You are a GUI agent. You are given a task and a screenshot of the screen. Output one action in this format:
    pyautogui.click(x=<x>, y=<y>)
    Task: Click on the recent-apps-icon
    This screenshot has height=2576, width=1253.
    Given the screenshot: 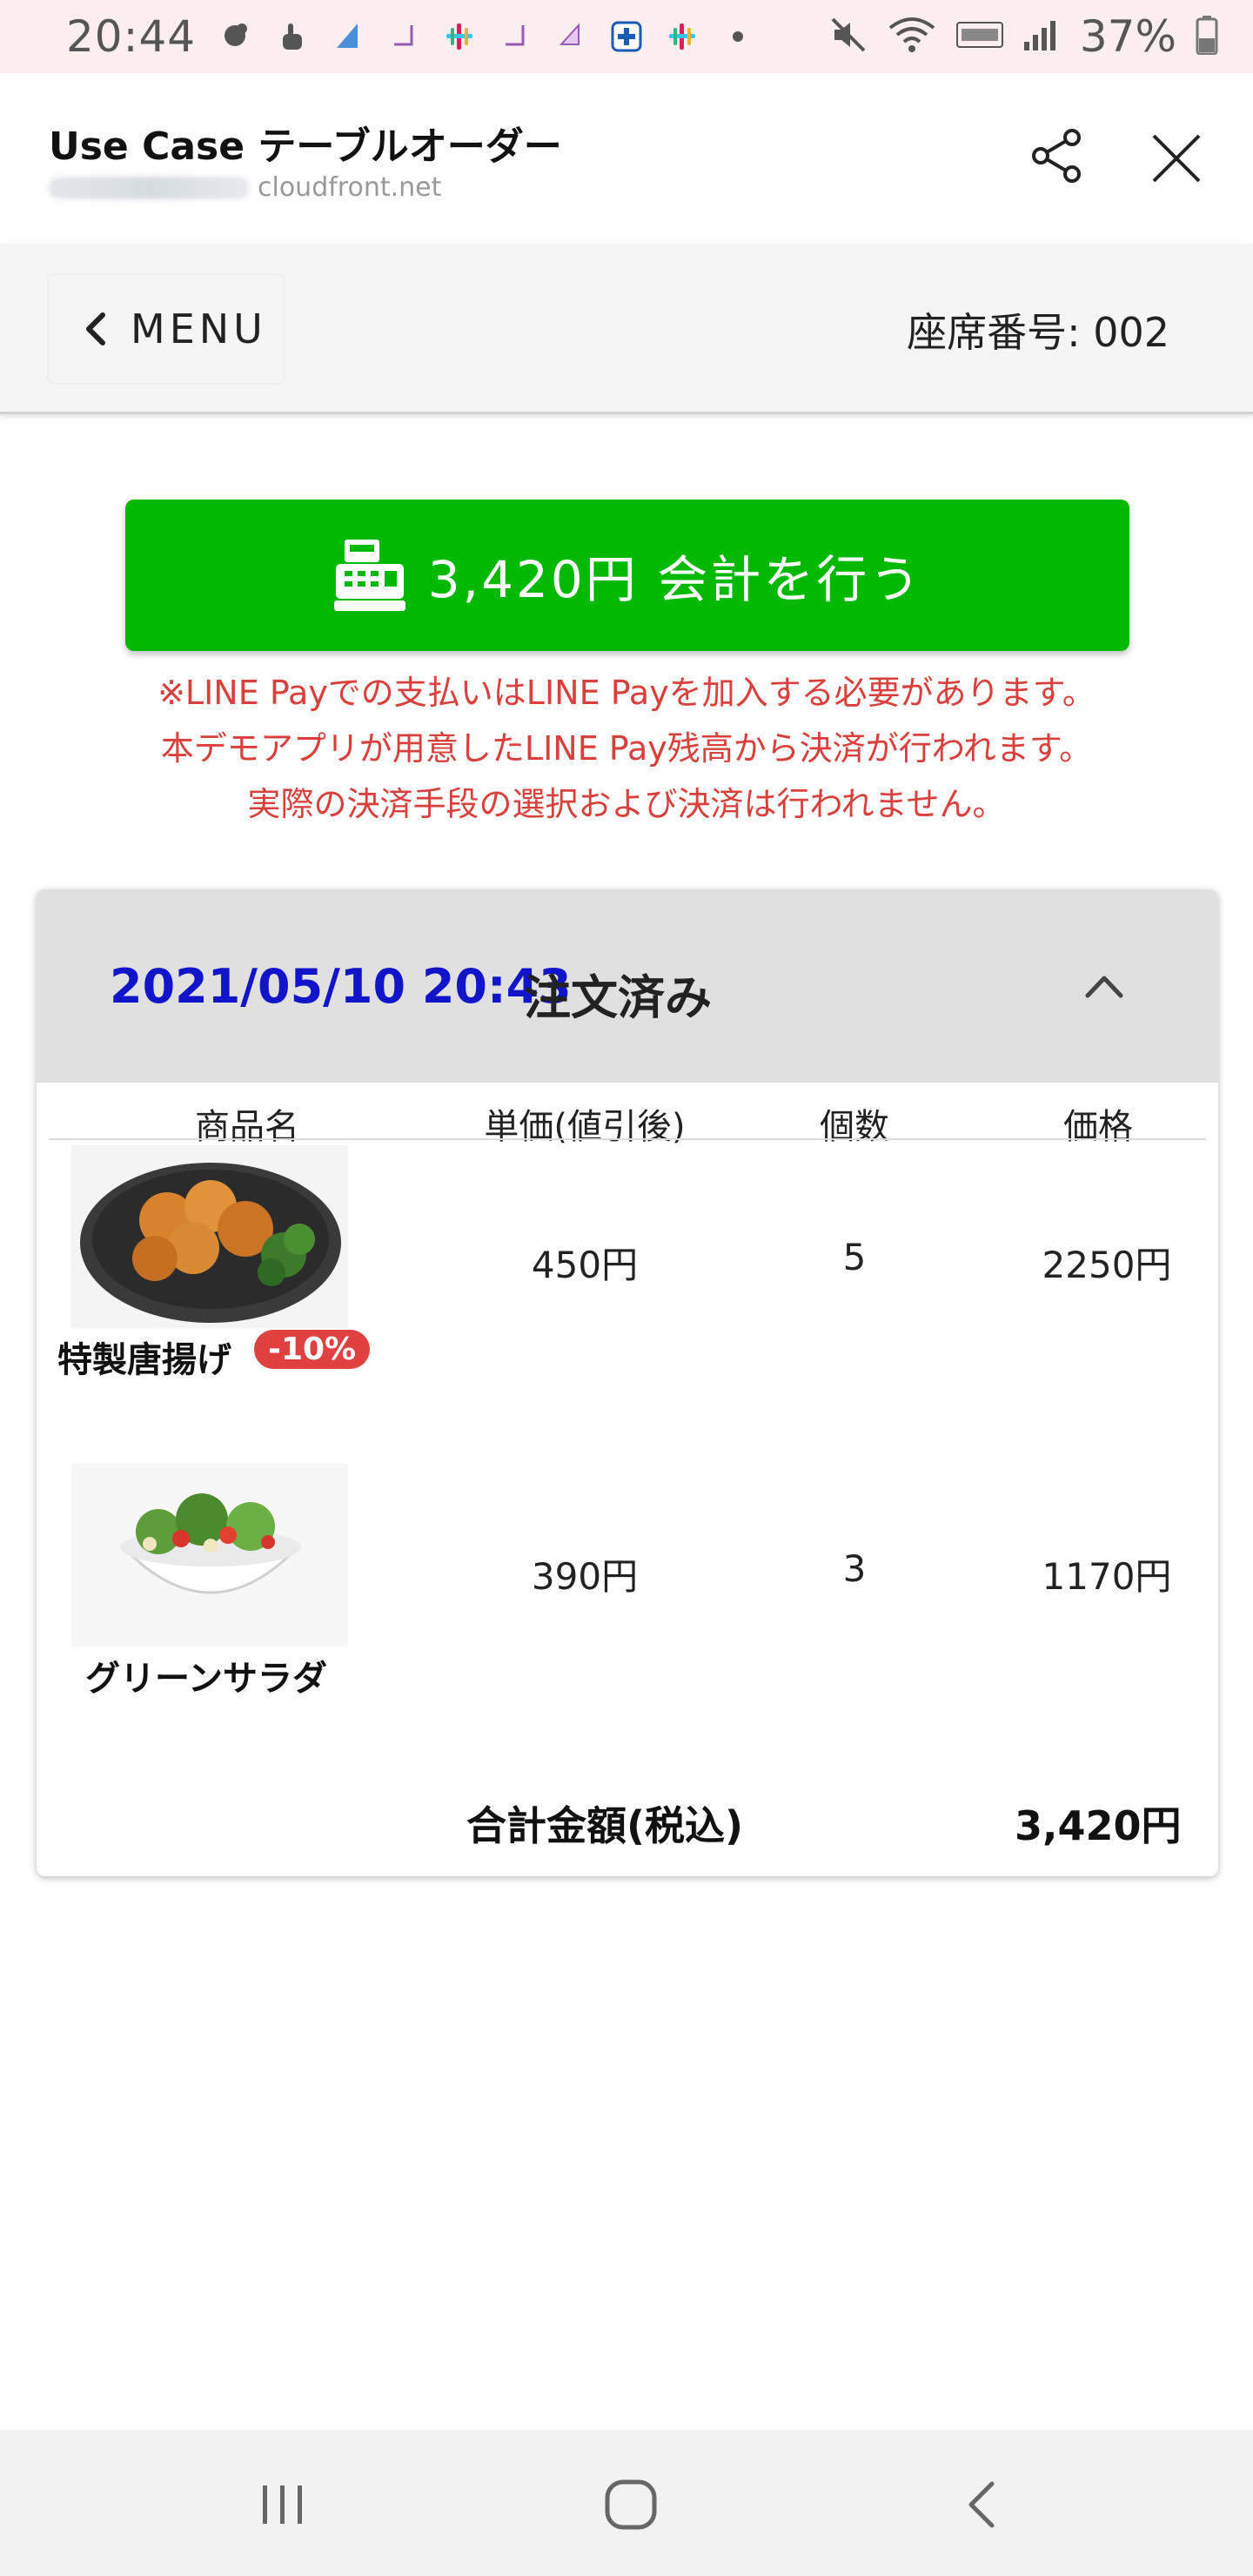 What is the action you would take?
    pyautogui.click(x=282, y=2504)
    